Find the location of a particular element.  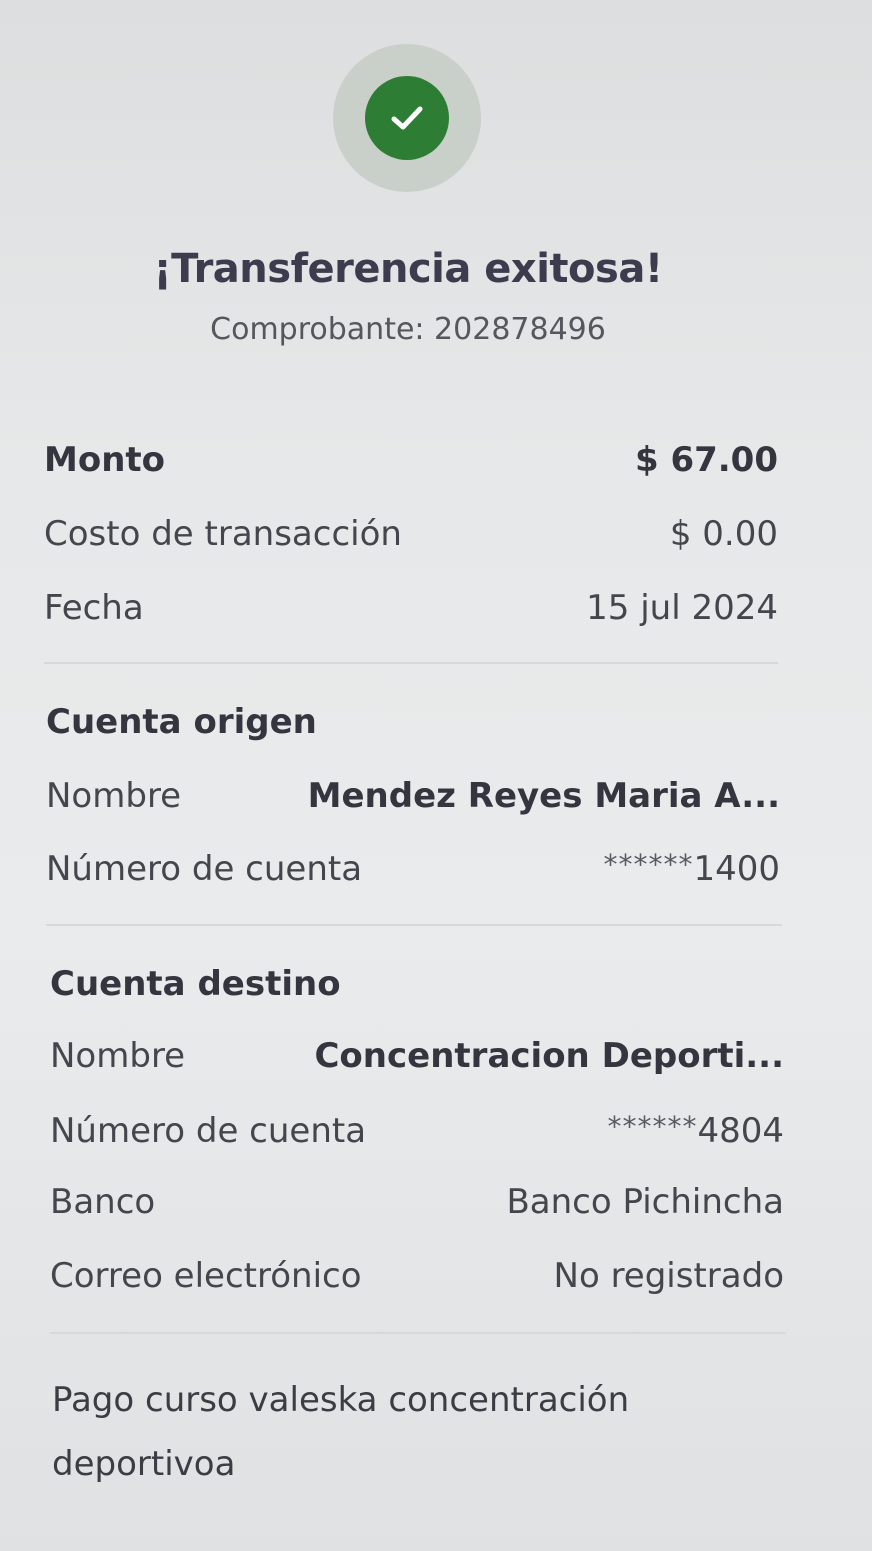

fee-row: Costo de transacción $ 0.00 is located at coordinates (411, 534).